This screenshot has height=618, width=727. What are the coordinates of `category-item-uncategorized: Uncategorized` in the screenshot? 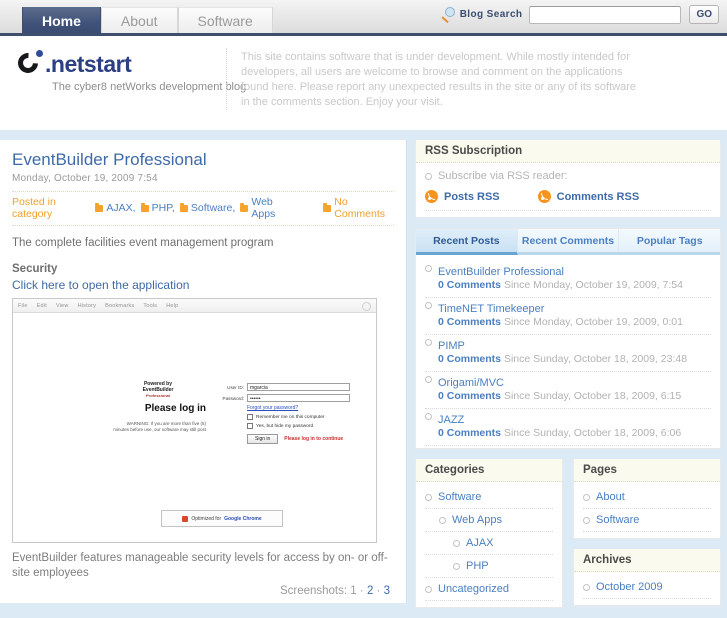 It's located at (489, 589).